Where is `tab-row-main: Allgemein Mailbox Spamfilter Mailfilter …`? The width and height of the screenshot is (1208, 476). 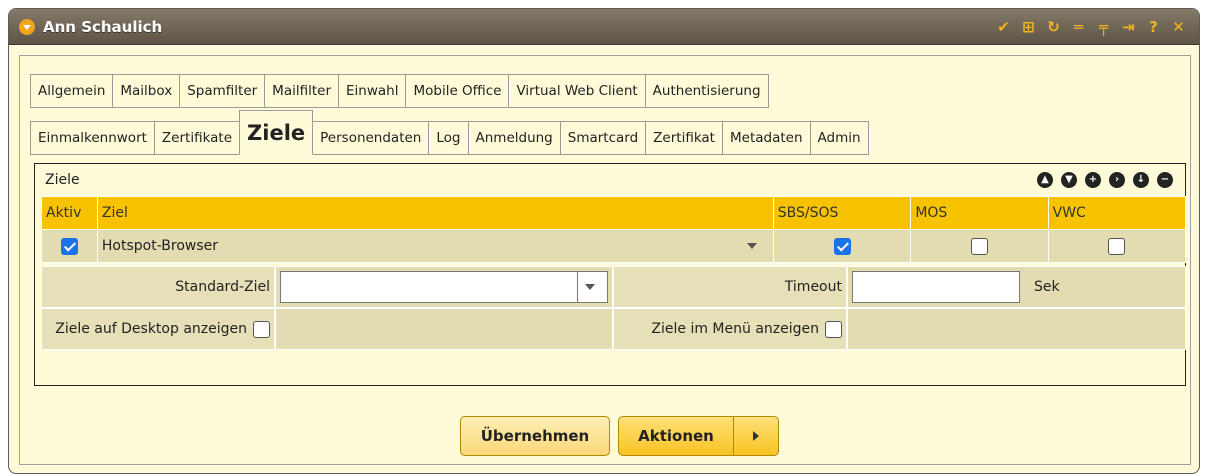
tab-row-main: Allgemein Mailbox Spamfilter Mailfilter … is located at coordinates (399, 91).